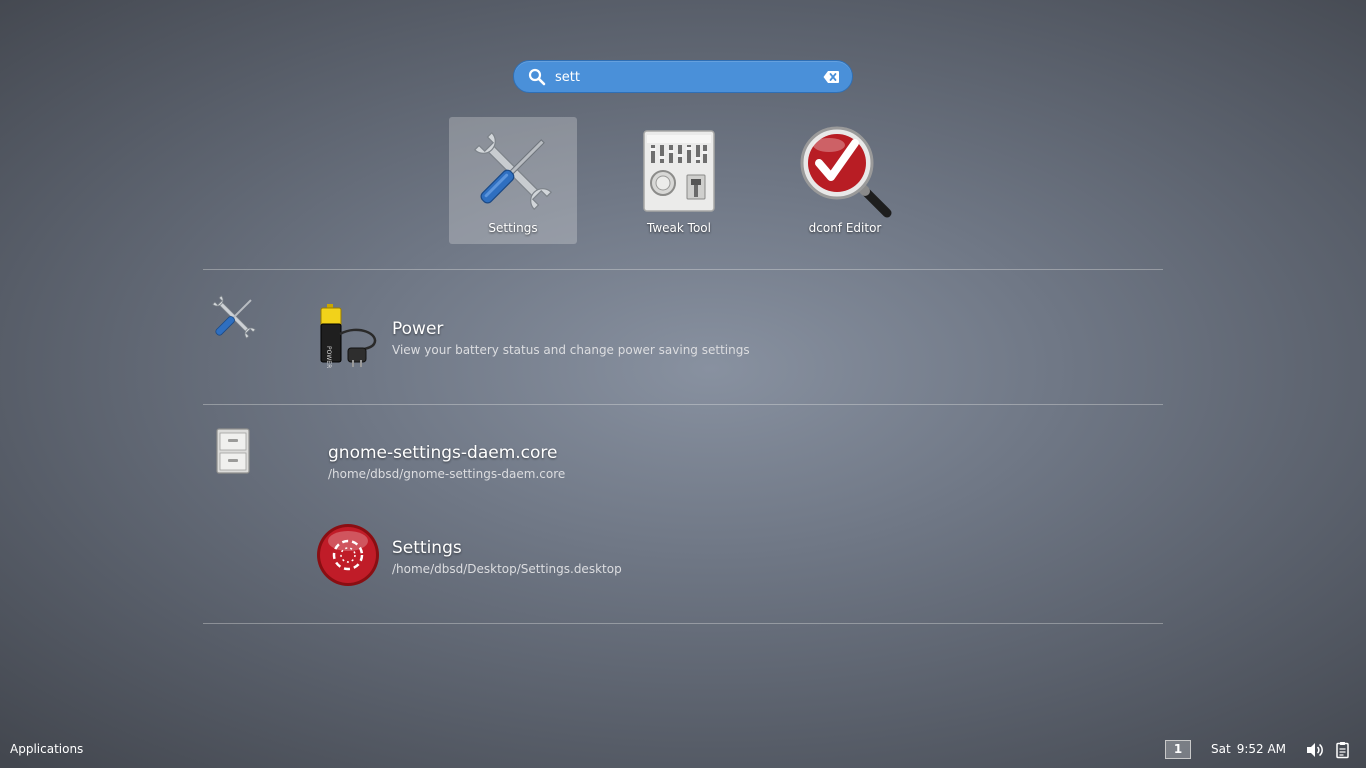  I want to click on app-label: Settings, so click(513, 228).